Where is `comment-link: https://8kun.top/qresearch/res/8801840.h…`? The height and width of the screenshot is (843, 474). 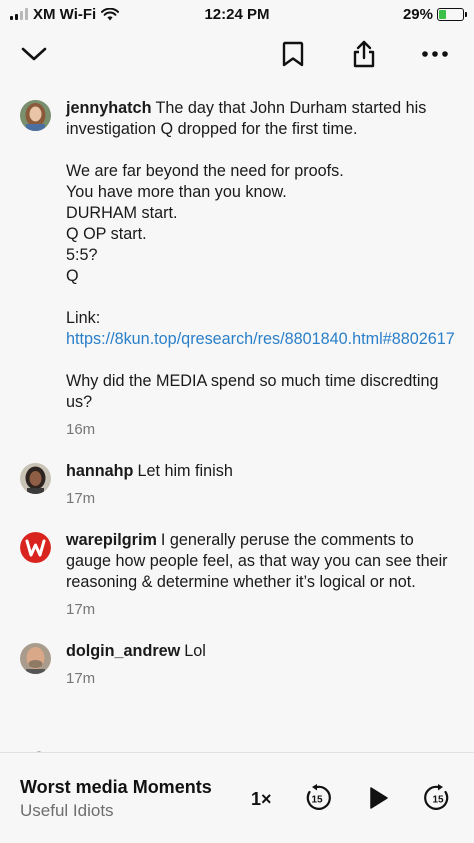
comment-link: https://8kun.top/qresearch/res/8801840.h… is located at coordinates (260, 339).